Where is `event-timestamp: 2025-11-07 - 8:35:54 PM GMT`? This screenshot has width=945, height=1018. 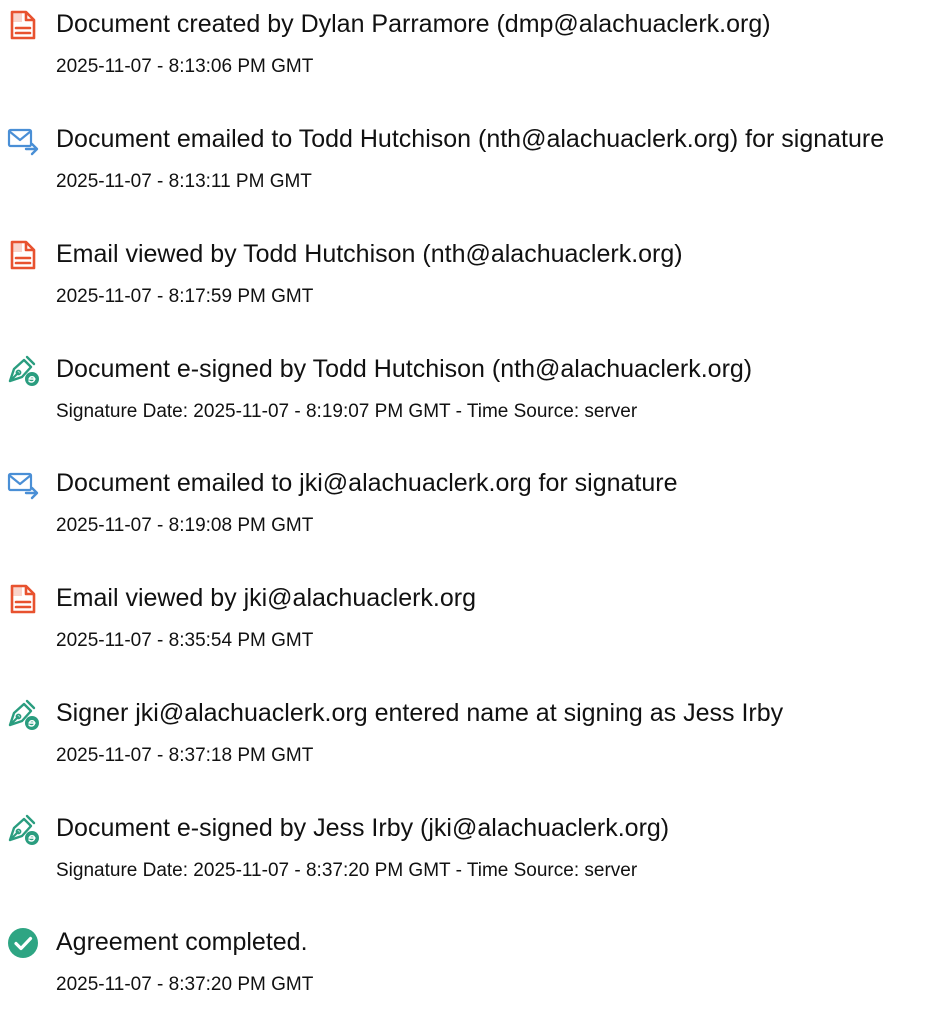
event-timestamp: 2025-11-07 - 8:35:54 PM GMT is located at coordinates (185, 640).